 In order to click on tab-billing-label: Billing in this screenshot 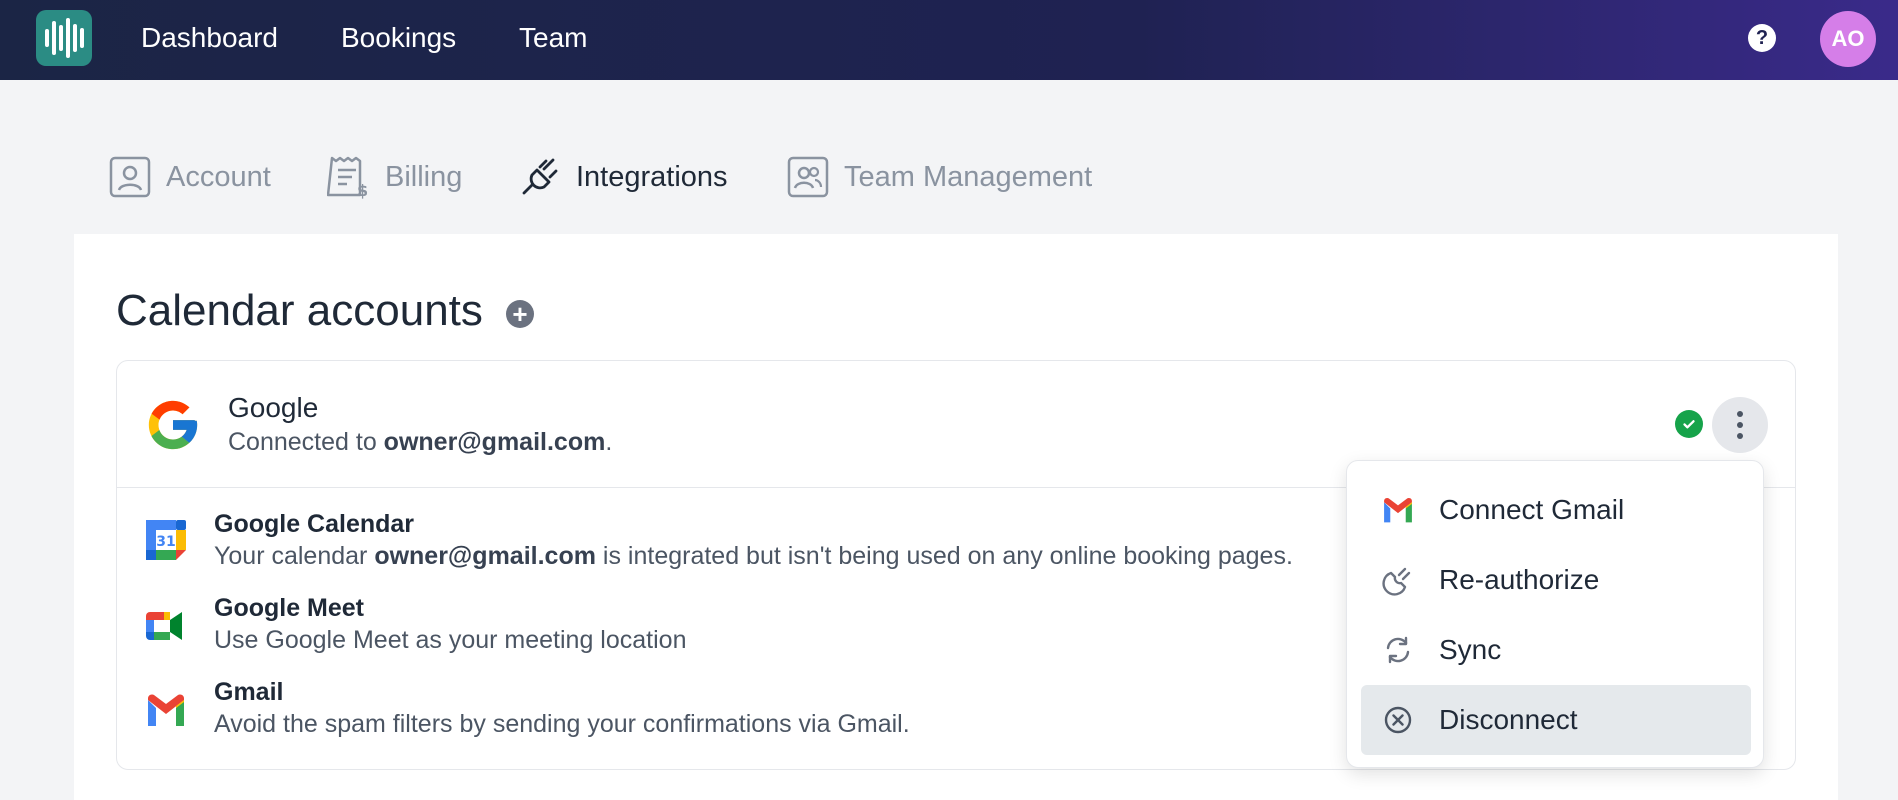, I will do `click(424, 176)`.